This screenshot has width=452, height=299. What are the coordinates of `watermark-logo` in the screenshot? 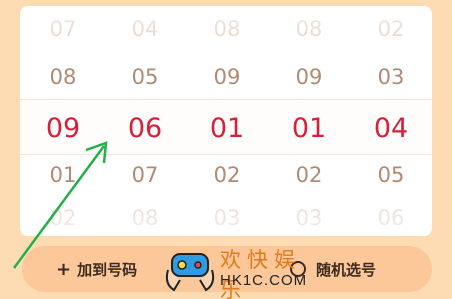 It's located at (190, 272).